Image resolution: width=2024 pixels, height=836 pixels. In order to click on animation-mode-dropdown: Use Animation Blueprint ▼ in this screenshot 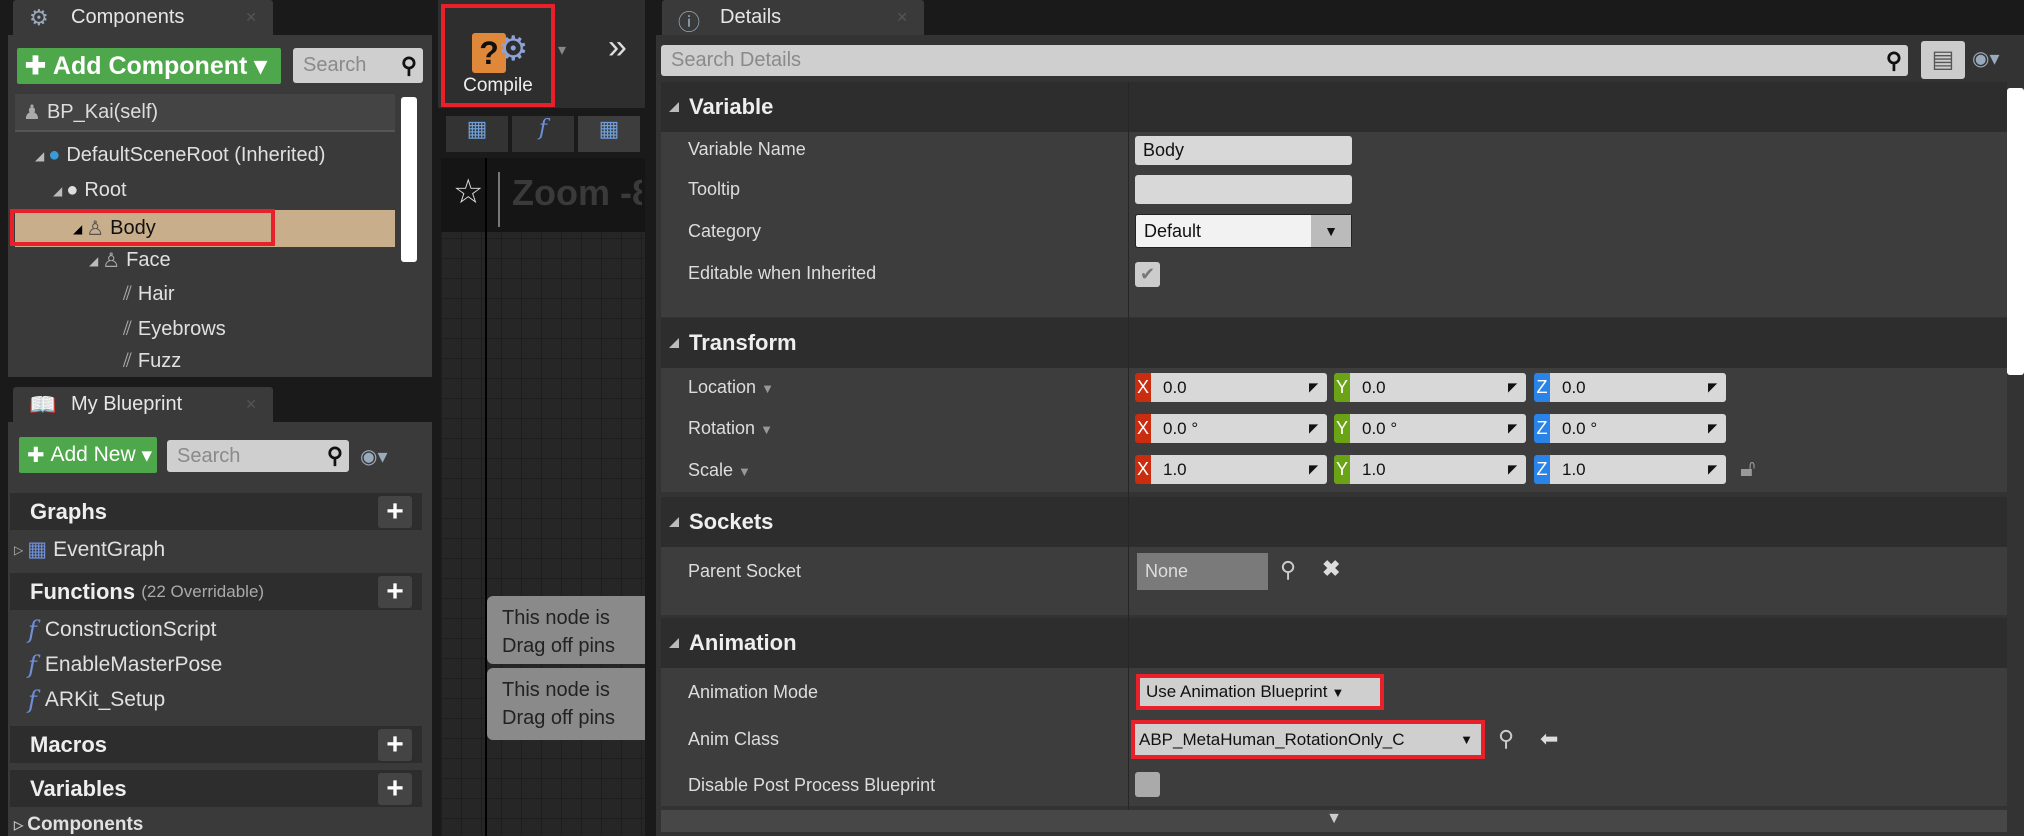, I will do `click(1260, 692)`.